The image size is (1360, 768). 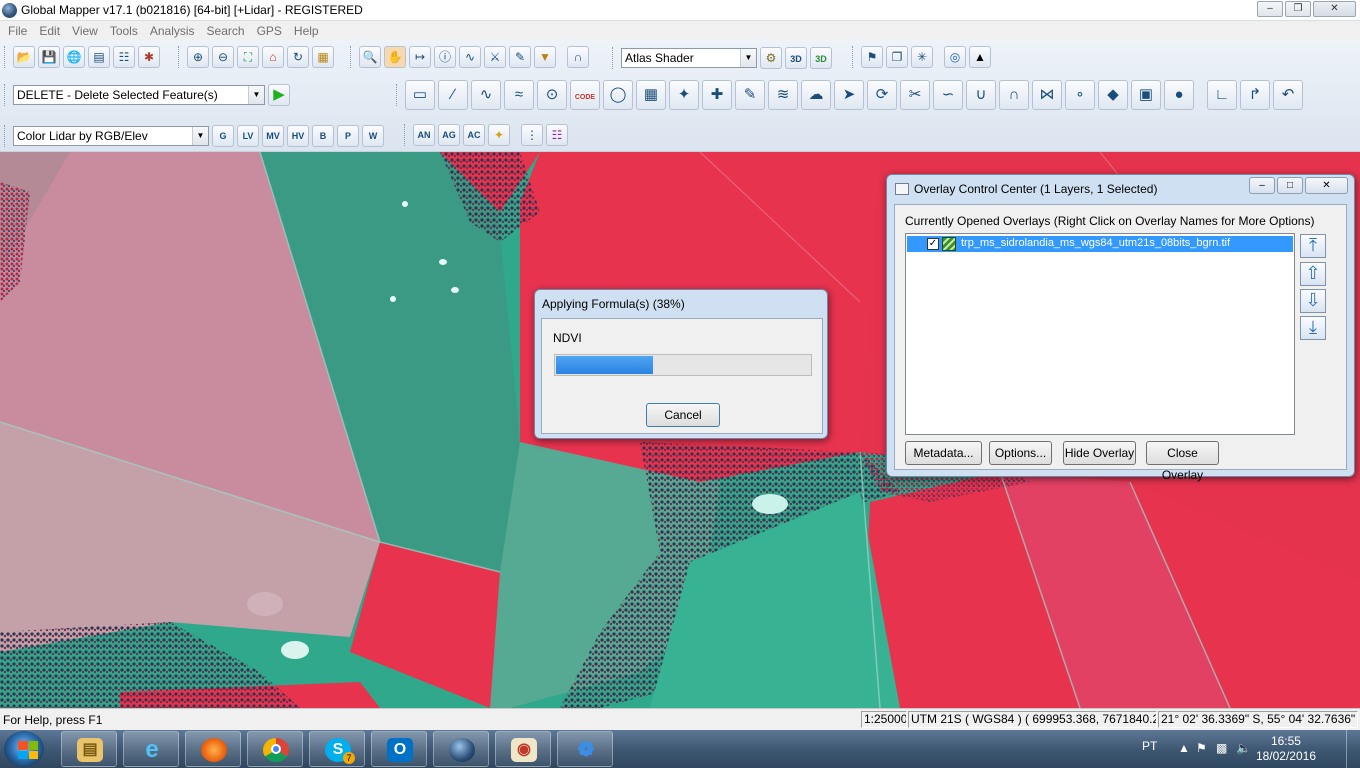 What do you see at coordinates (449, 135) in the screenshot?
I see `analysis-ag-icon: AG` at bounding box center [449, 135].